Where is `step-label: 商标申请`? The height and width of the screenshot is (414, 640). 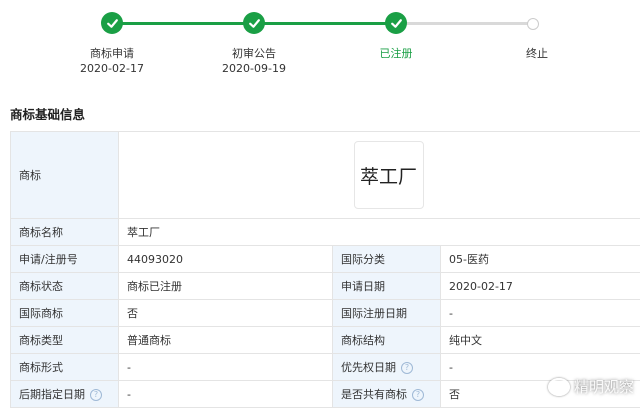 step-label: 商标申请 is located at coordinates (112, 53).